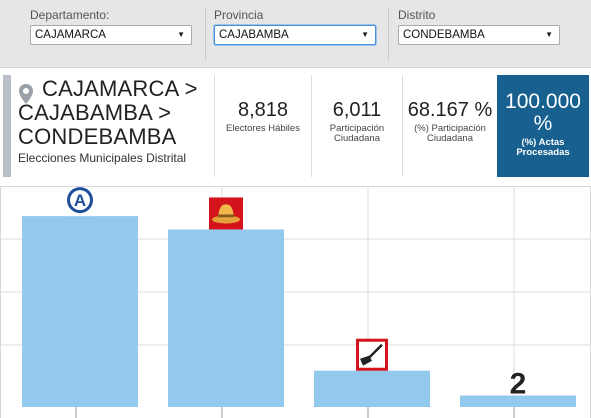 This screenshot has width=591, height=418. I want to click on letter-a-logo-icon: A, so click(80, 202).